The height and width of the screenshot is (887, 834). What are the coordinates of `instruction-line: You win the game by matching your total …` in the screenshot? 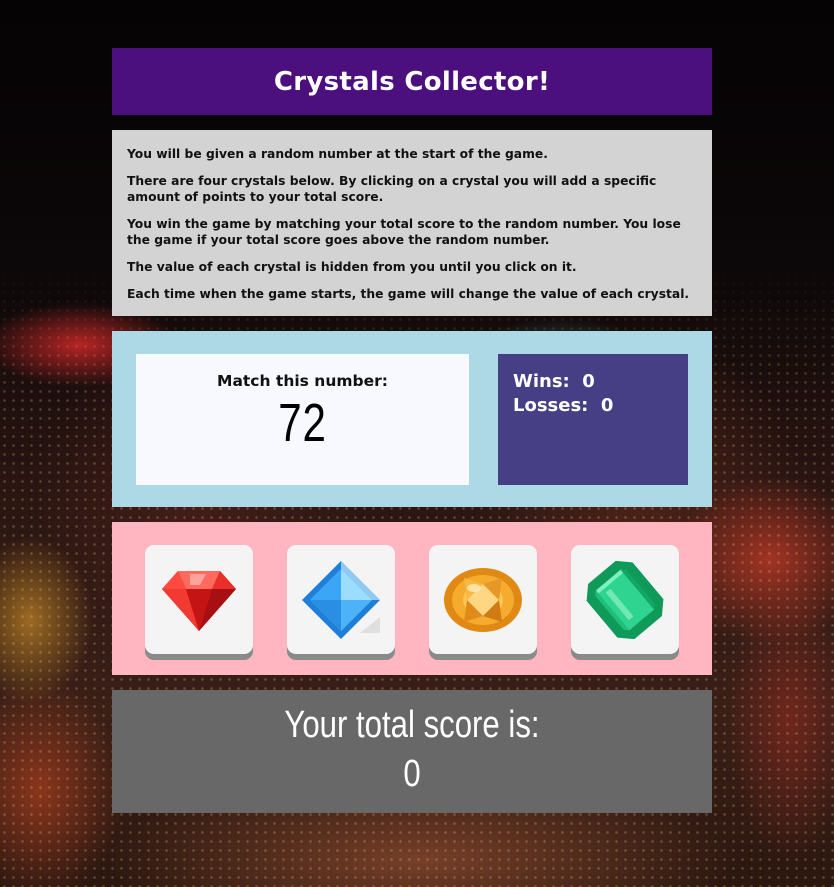 It's located at (404, 232).